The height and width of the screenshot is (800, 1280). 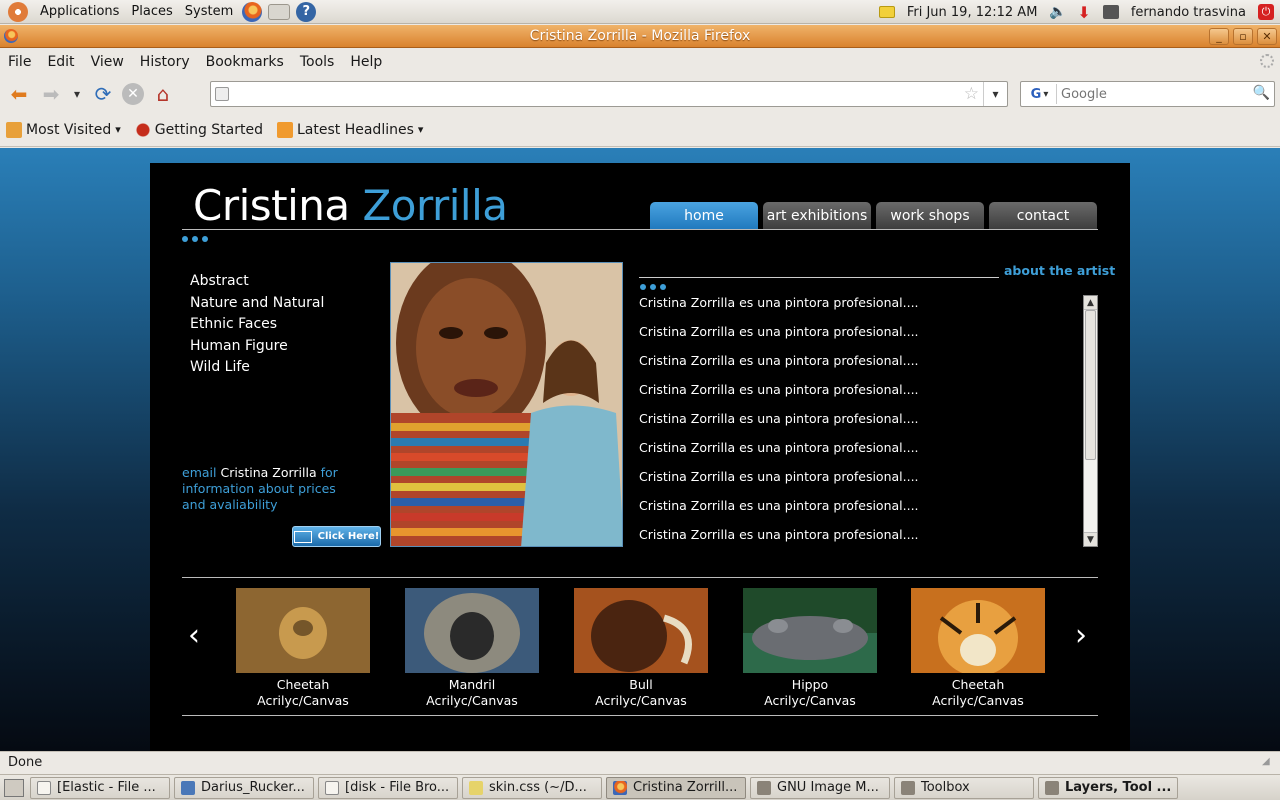 I want to click on bookmark-label: Getting Started, so click(x=208, y=129).